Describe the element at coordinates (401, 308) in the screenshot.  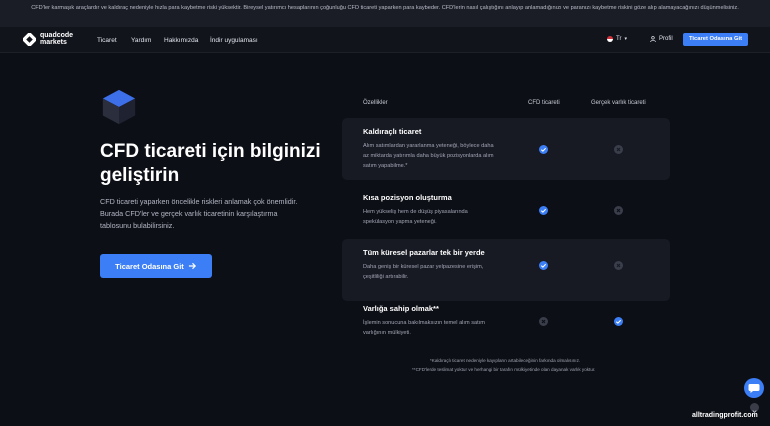
I see `row-title: Varlığa sahip olmak**` at that location.